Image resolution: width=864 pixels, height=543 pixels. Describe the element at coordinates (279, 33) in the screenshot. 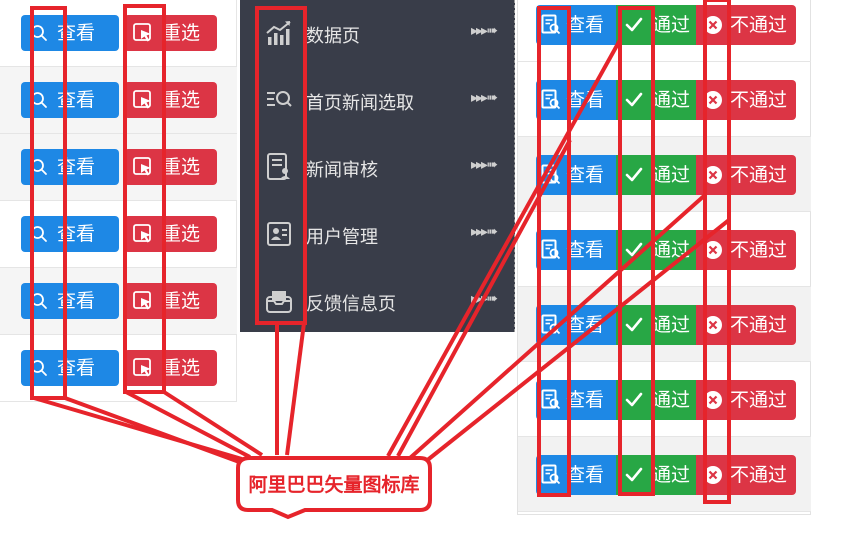

I see `chart-trend-icon` at that location.